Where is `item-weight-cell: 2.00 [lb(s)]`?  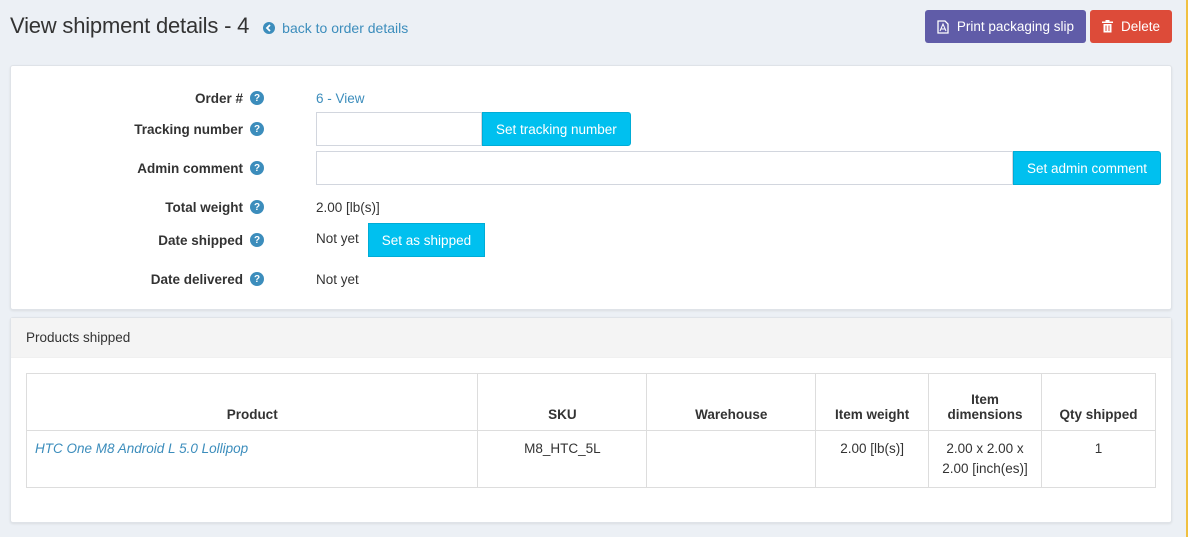
item-weight-cell: 2.00 [lb(s)] is located at coordinates (872, 459).